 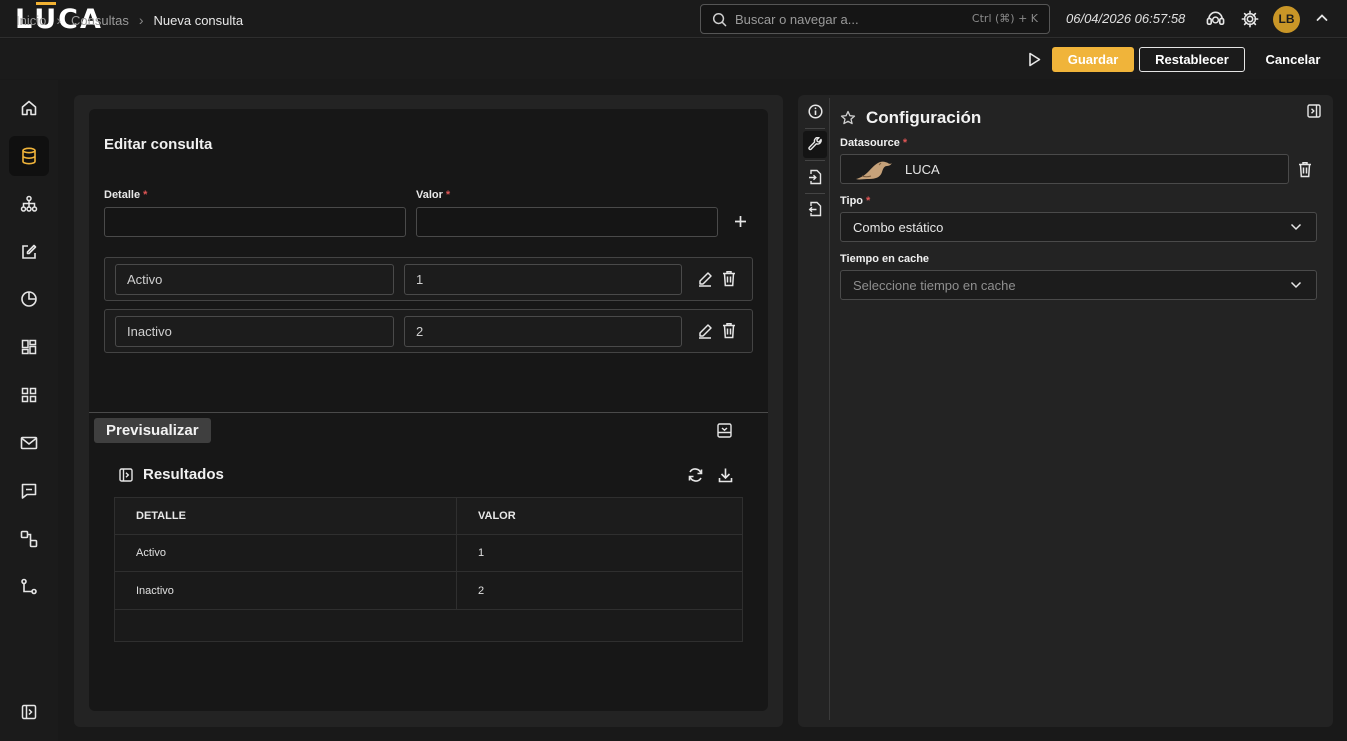 I want to click on breadcrumb: Inicio › Consultas › Nueva consulta, so click(x=129, y=20).